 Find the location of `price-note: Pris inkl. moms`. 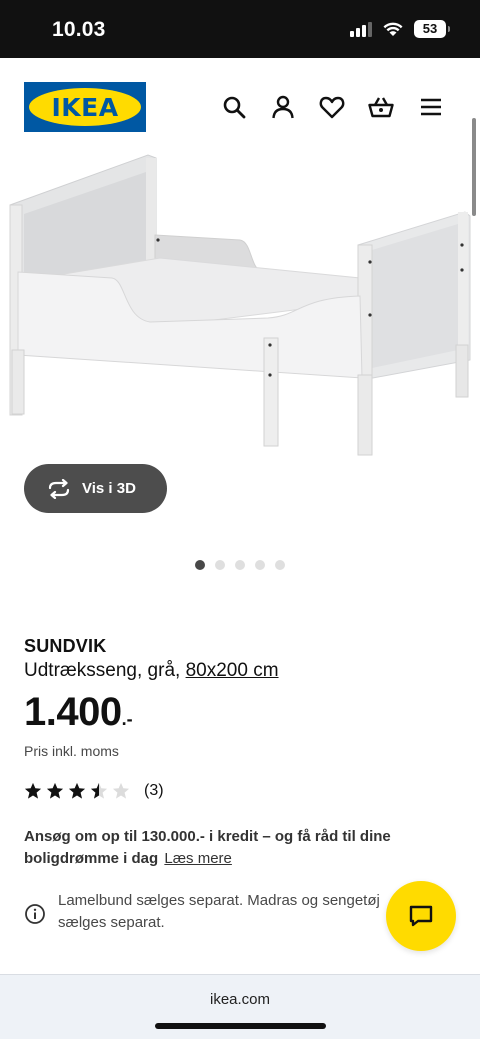

price-note: Pris inkl. moms is located at coordinates (71, 751).